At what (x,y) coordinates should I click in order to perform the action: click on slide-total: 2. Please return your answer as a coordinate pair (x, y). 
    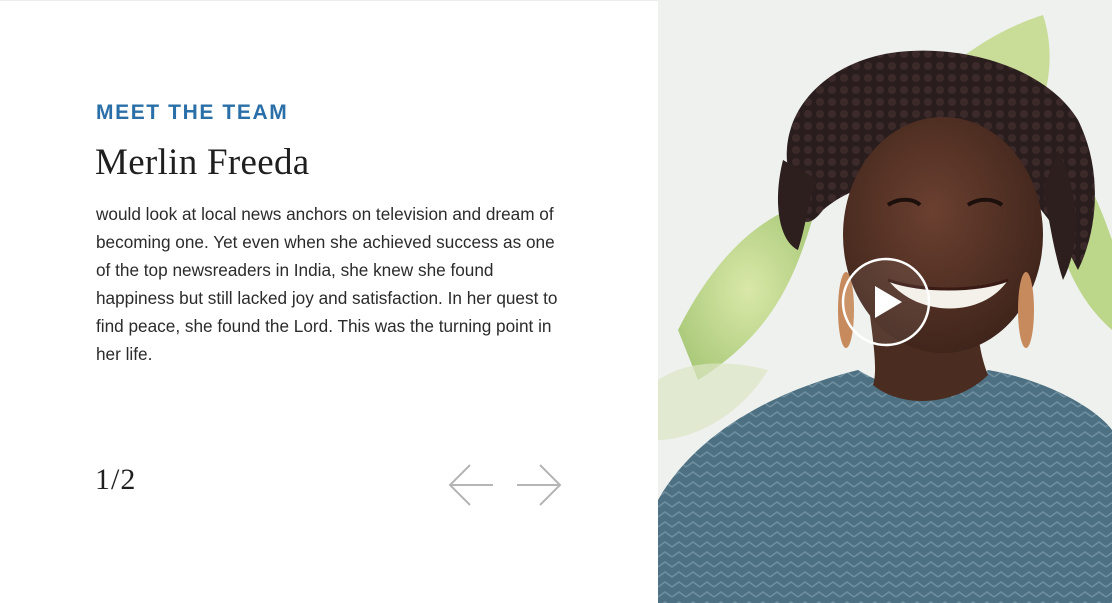
    Looking at the image, I should click on (128, 479).